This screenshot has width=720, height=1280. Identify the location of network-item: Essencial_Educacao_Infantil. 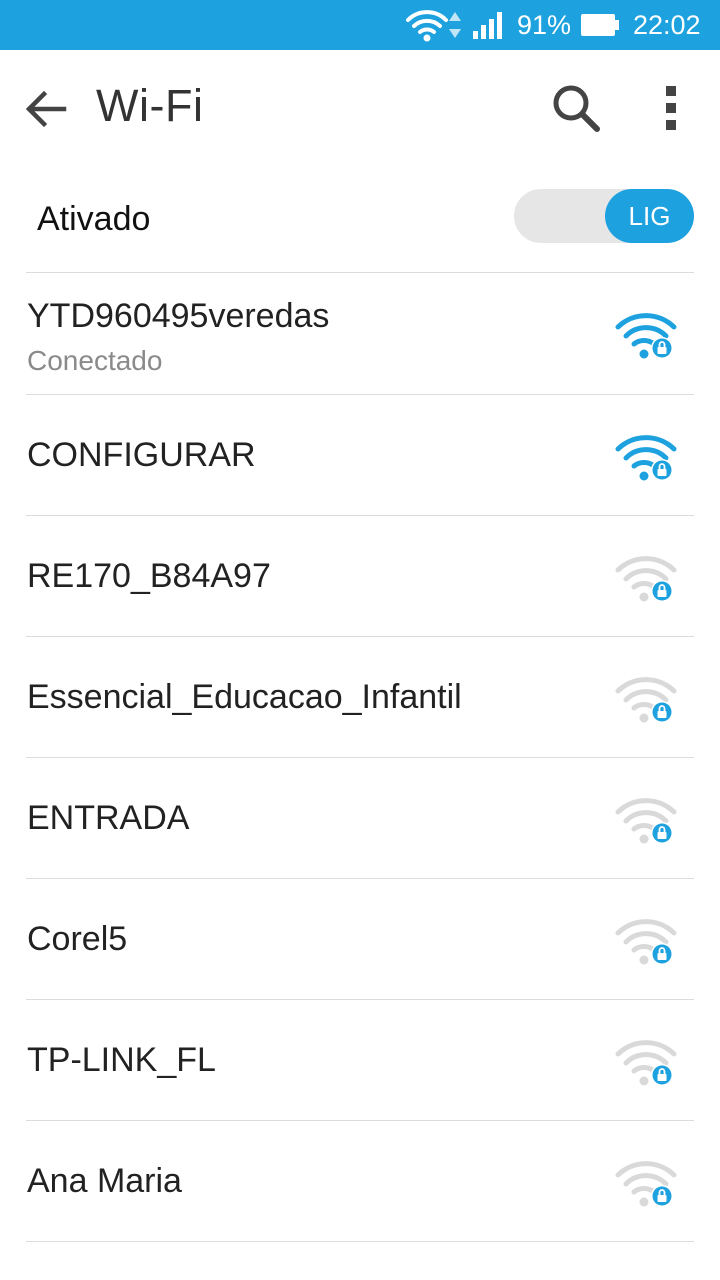
(360, 697).